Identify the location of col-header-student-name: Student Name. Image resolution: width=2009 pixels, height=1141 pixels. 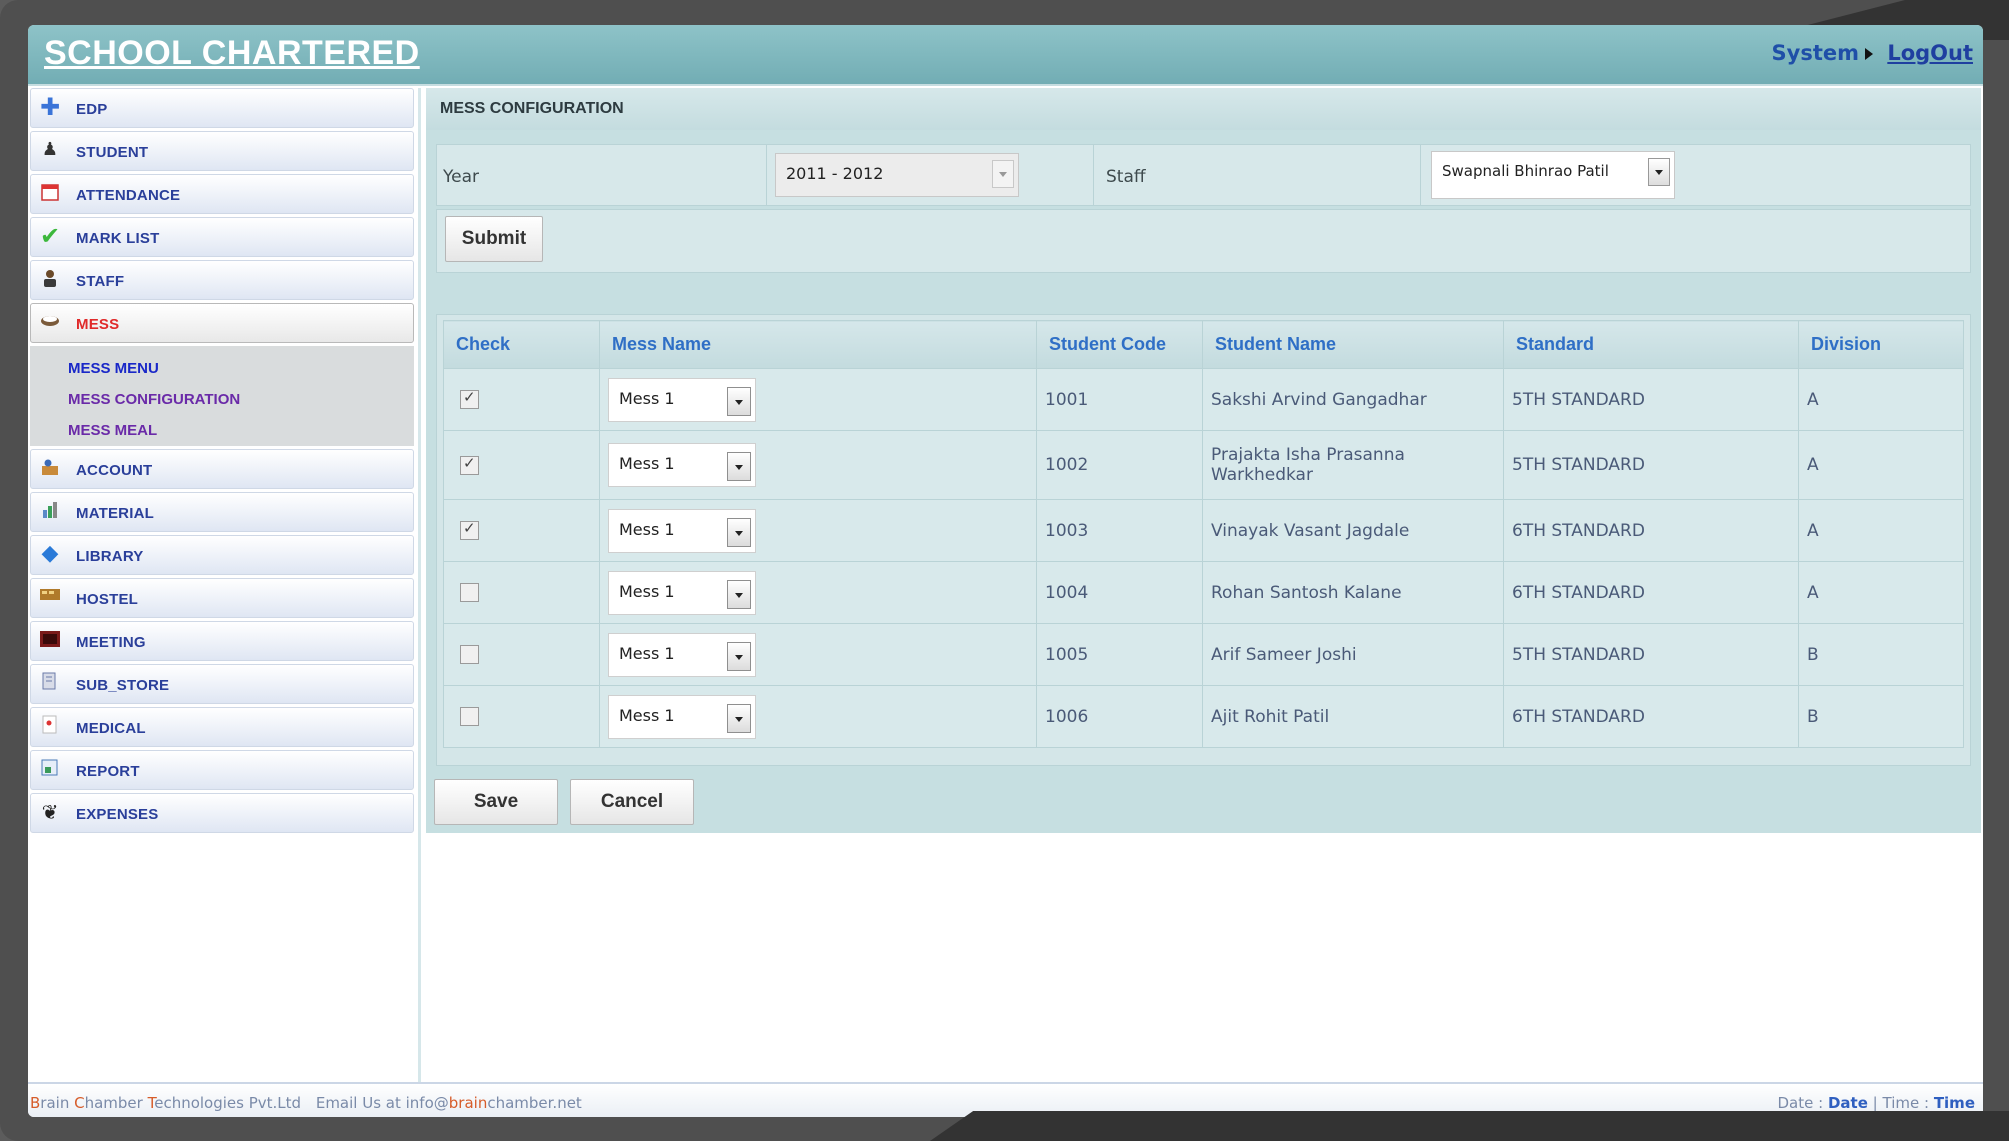
(1353, 344).